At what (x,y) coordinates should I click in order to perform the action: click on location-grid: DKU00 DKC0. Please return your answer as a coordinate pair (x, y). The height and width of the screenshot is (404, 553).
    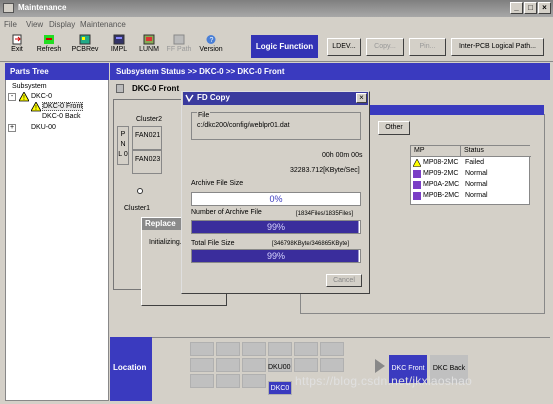
    Looking at the image, I should click on (280, 371).